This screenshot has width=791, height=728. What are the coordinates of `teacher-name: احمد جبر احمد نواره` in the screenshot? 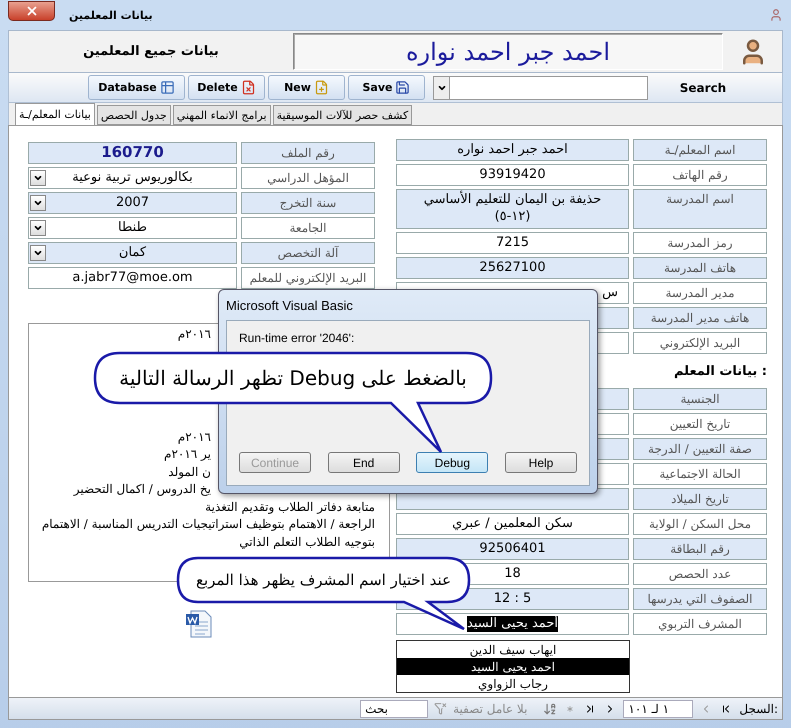 It's located at (508, 51).